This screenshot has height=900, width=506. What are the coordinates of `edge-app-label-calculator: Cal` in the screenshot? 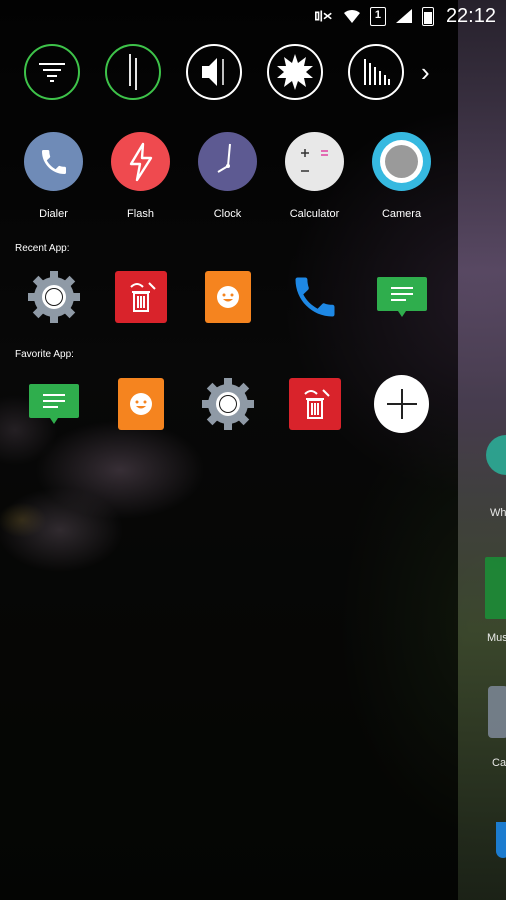 It's located at (499, 763).